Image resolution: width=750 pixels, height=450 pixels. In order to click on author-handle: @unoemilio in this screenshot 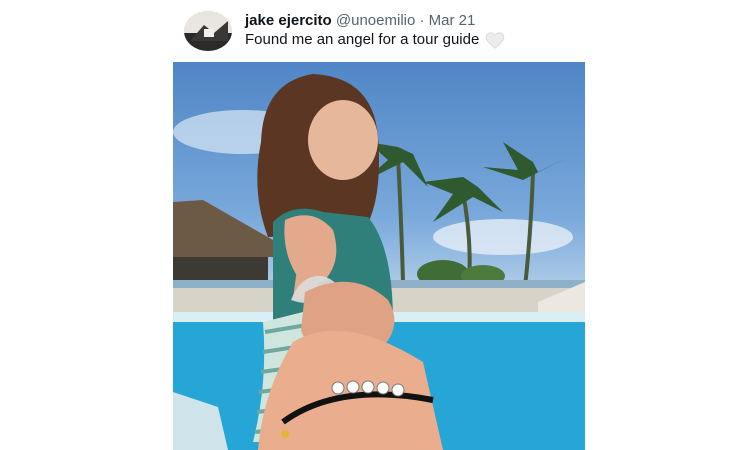, I will do `click(375, 20)`.